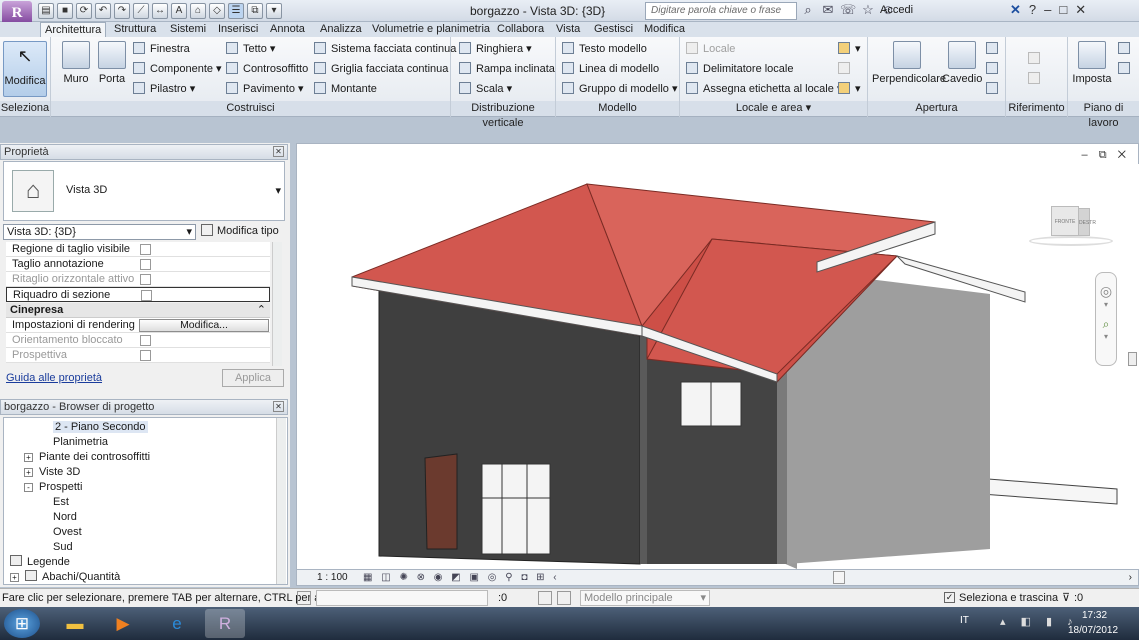 The image size is (1139, 640). Describe the element at coordinates (332, 577) in the screenshot. I see `scale-selector: 1 : 100` at that location.